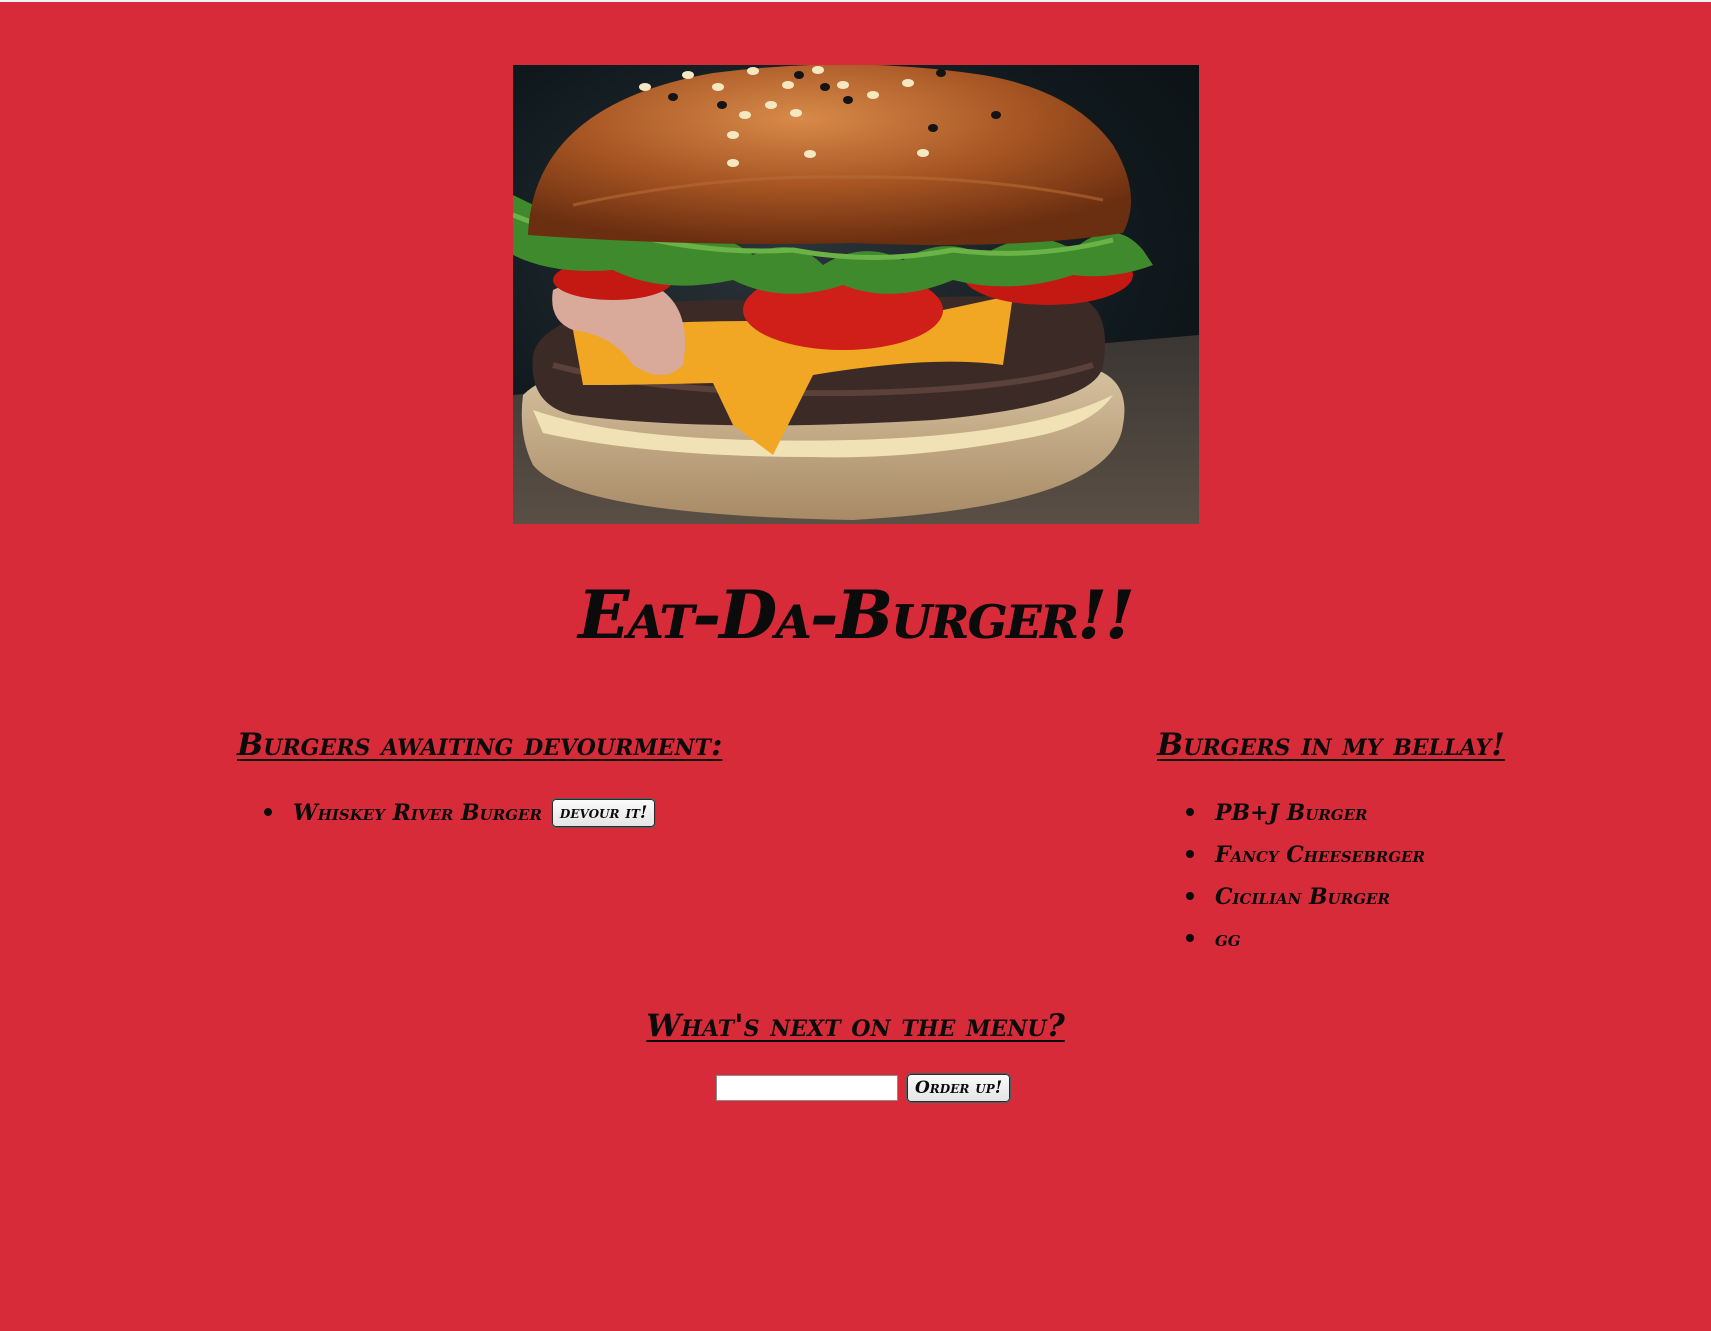 The width and height of the screenshot is (1711, 1331). Describe the element at coordinates (856, 294) in the screenshot. I see `burger-photo` at that location.